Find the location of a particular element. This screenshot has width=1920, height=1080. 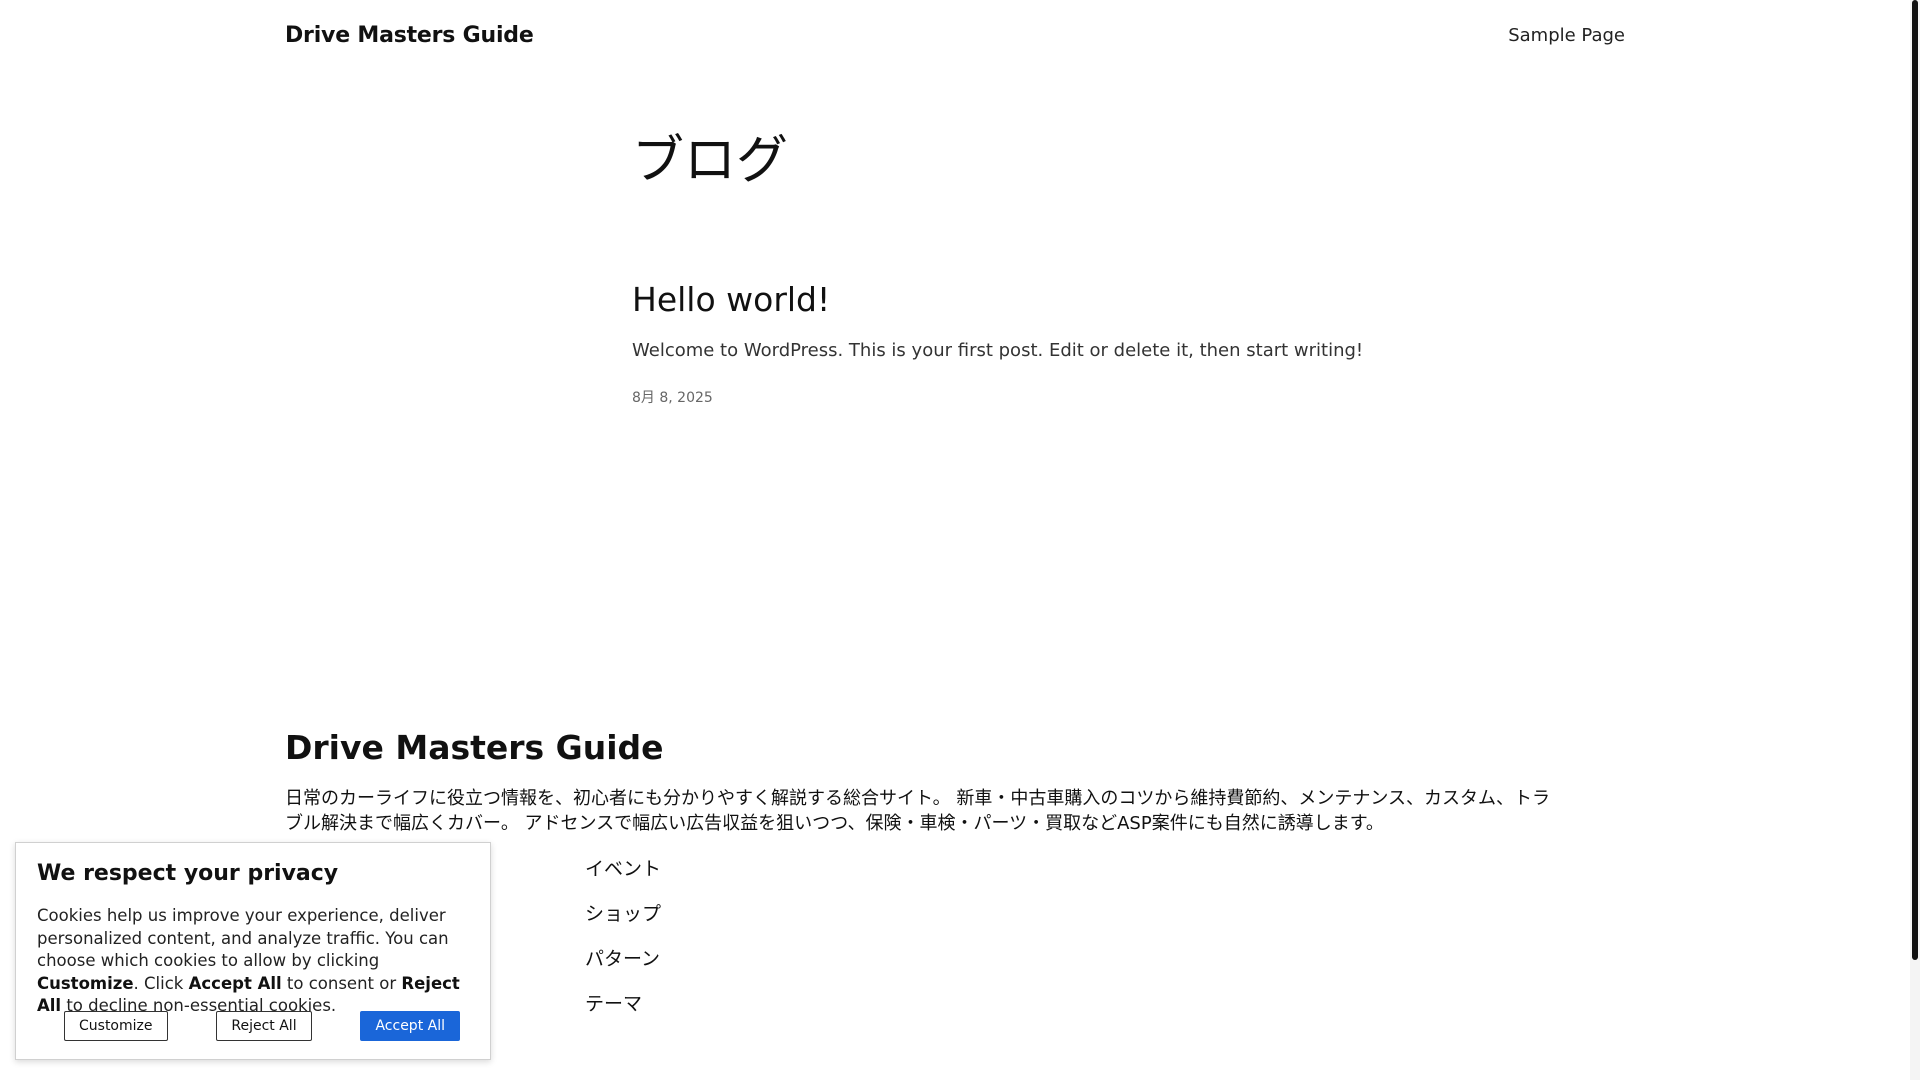

cookie-text-part-2: . Click is located at coordinates (161, 983).